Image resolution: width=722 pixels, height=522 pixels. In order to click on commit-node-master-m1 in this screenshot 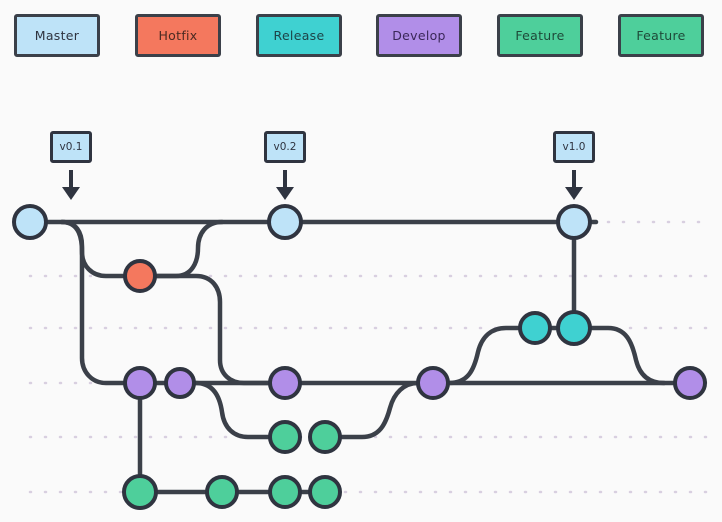, I will do `click(30, 222)`.